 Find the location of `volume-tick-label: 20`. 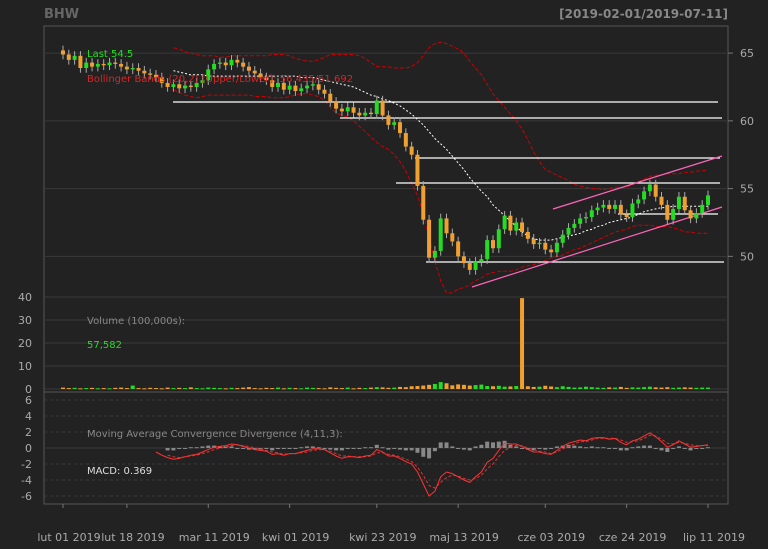

volume-tick-label: 20 is located at coordinates (25, 343).